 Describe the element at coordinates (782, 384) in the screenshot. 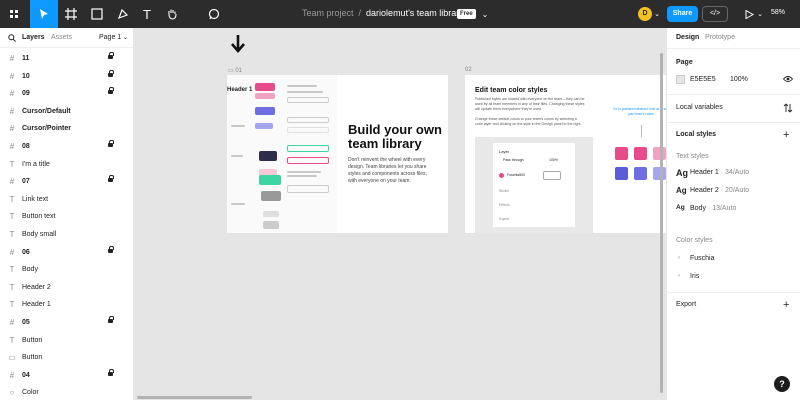

I see `help-button: ?` at that location.